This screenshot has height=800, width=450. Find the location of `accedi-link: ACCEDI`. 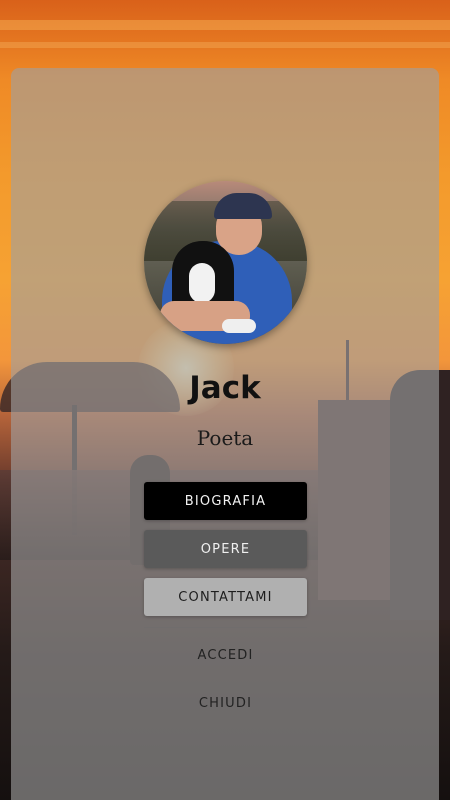

accedi-link: ACCEDI is located at coordinates (225, 655).